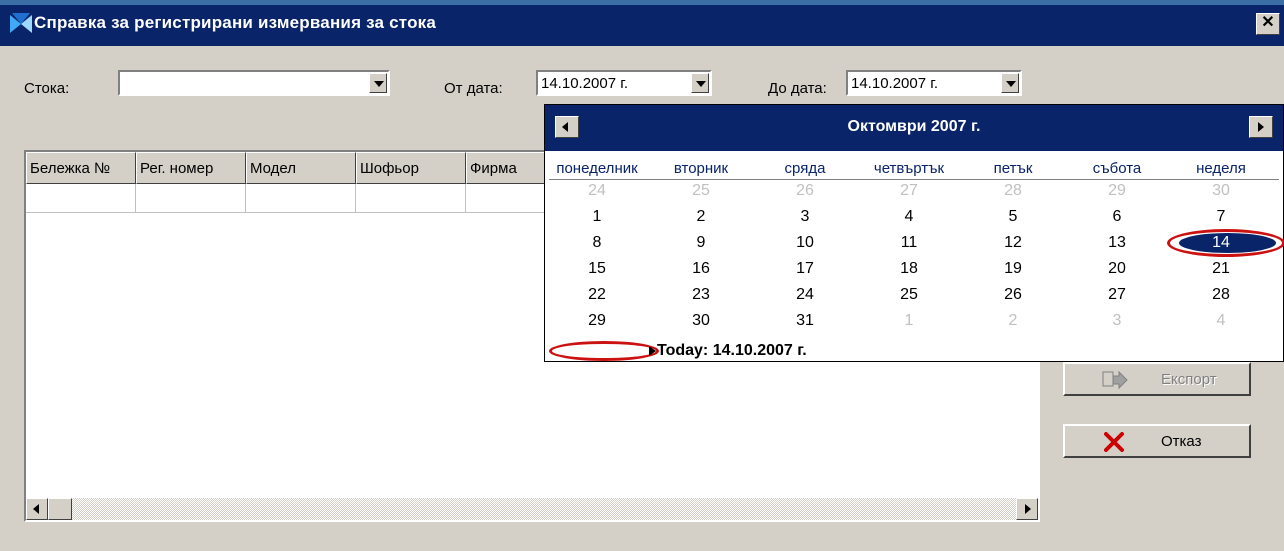 This screenshot has width=1284, height=551. I want to click on from-date-value: 14.10.2007 г., so click(585, 83).